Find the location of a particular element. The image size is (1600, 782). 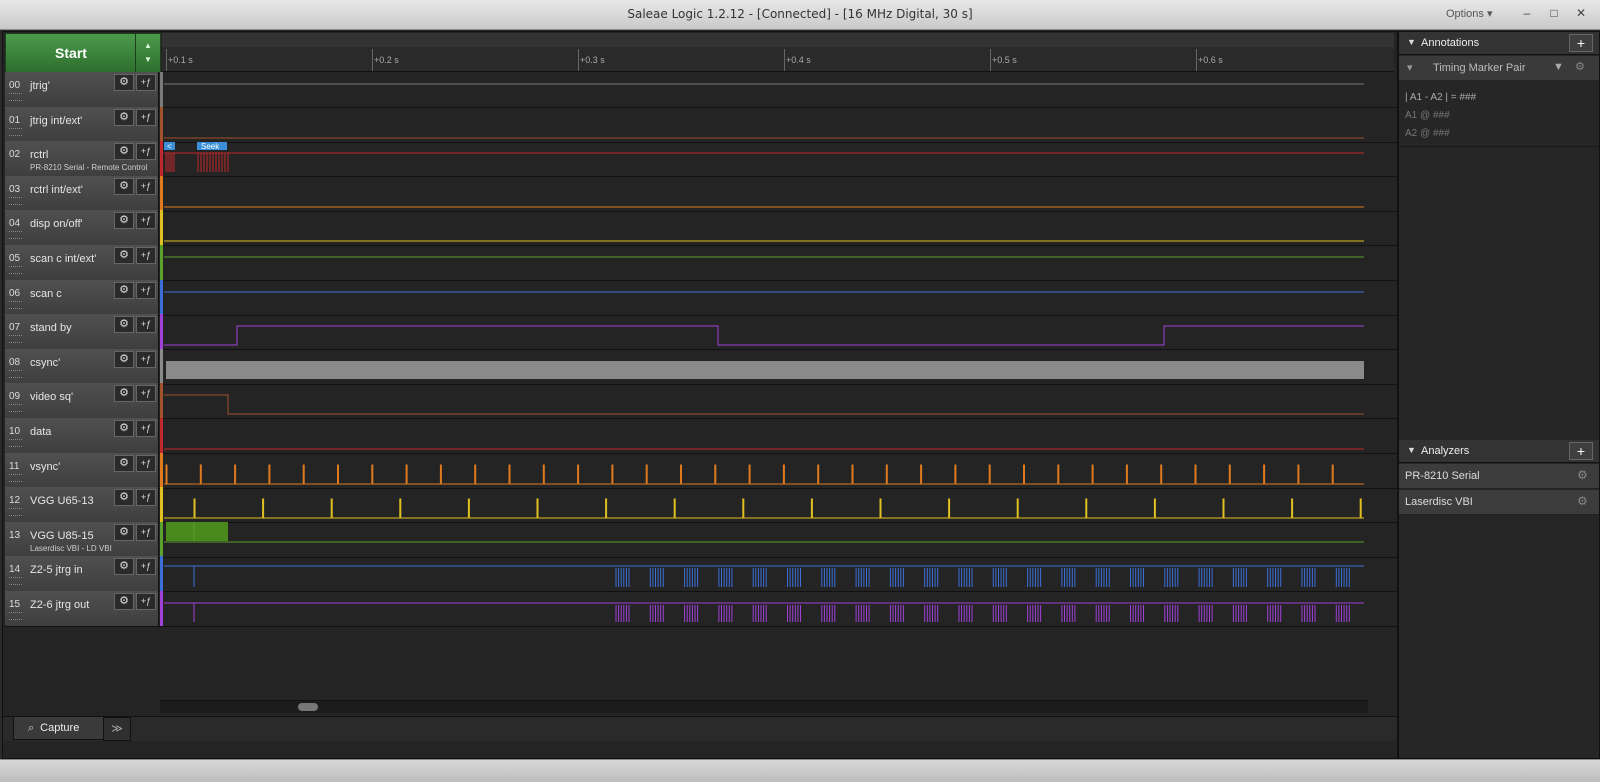

channel-name: vsync' is located at coordinates (45, 467).